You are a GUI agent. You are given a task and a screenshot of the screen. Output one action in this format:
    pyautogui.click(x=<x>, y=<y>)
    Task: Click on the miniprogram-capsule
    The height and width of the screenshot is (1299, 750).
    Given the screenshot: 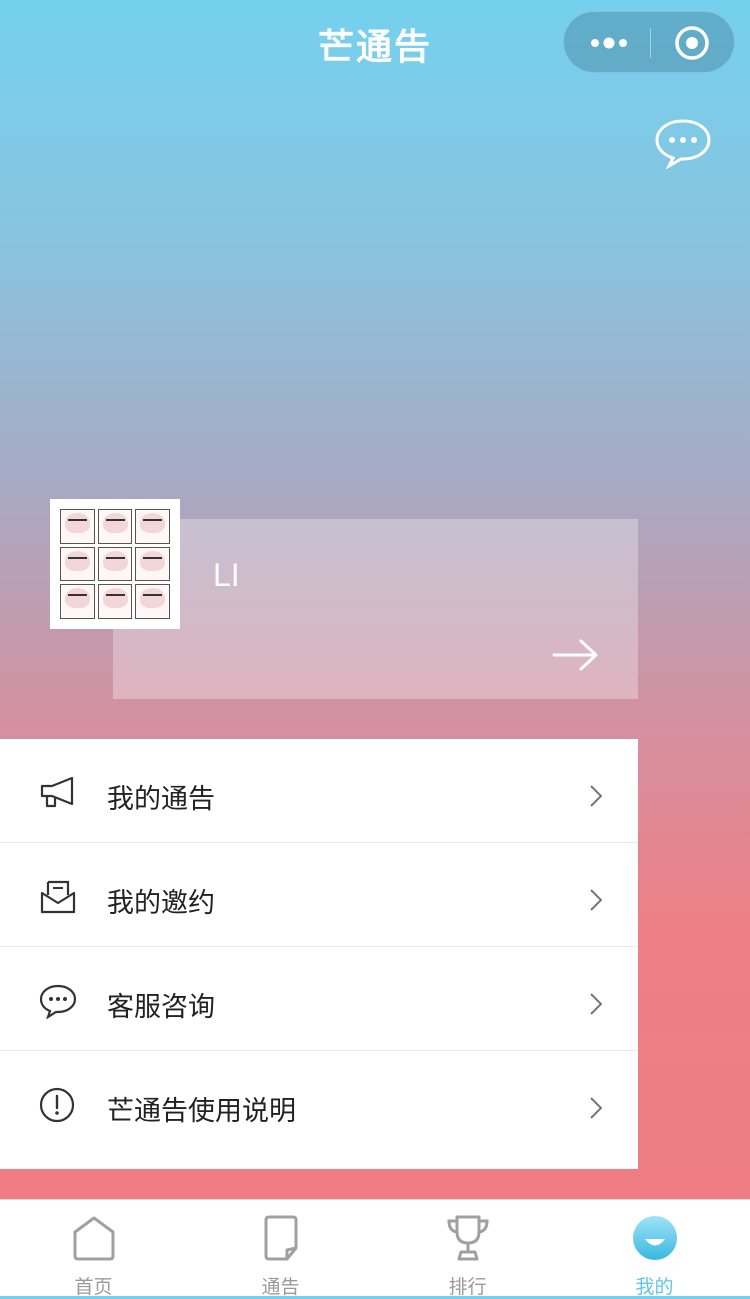 What is the action you would take?
    pyautogui.click(x=649, y=42)
    